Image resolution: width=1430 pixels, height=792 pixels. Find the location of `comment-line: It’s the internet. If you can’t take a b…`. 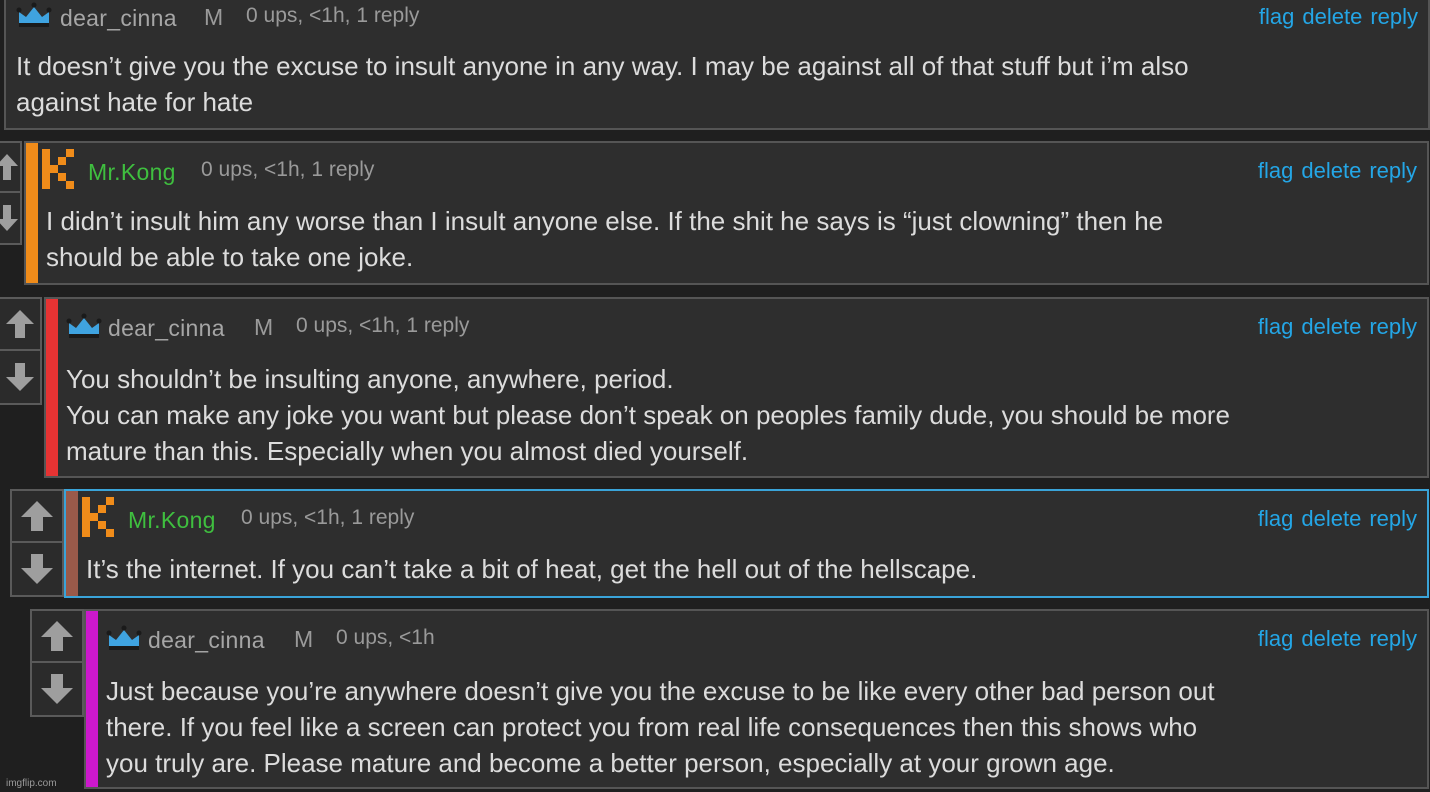

comment-line: It’s the internet. If you can’t take a b… is located at coordinates (532, 569).